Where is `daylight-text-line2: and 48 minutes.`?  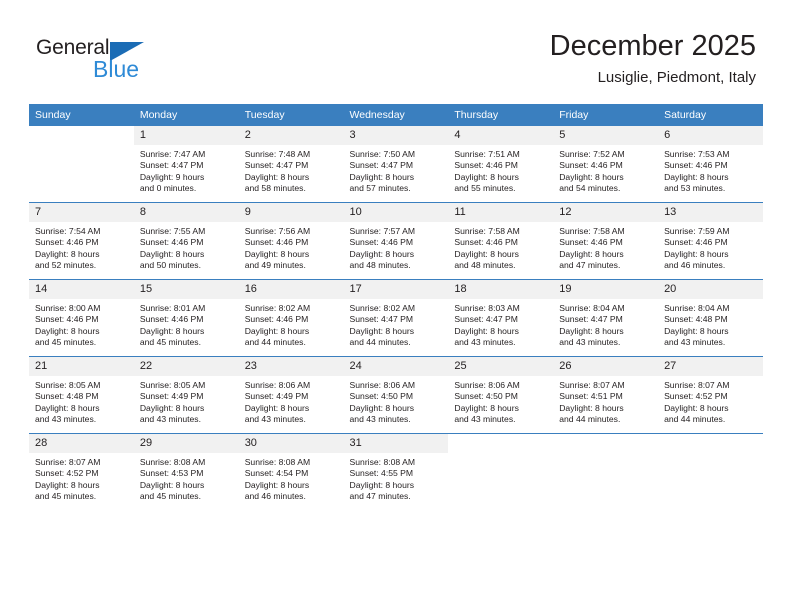 daylight-text-line2: and 48 minutes. is located at coordinates (485, 265).